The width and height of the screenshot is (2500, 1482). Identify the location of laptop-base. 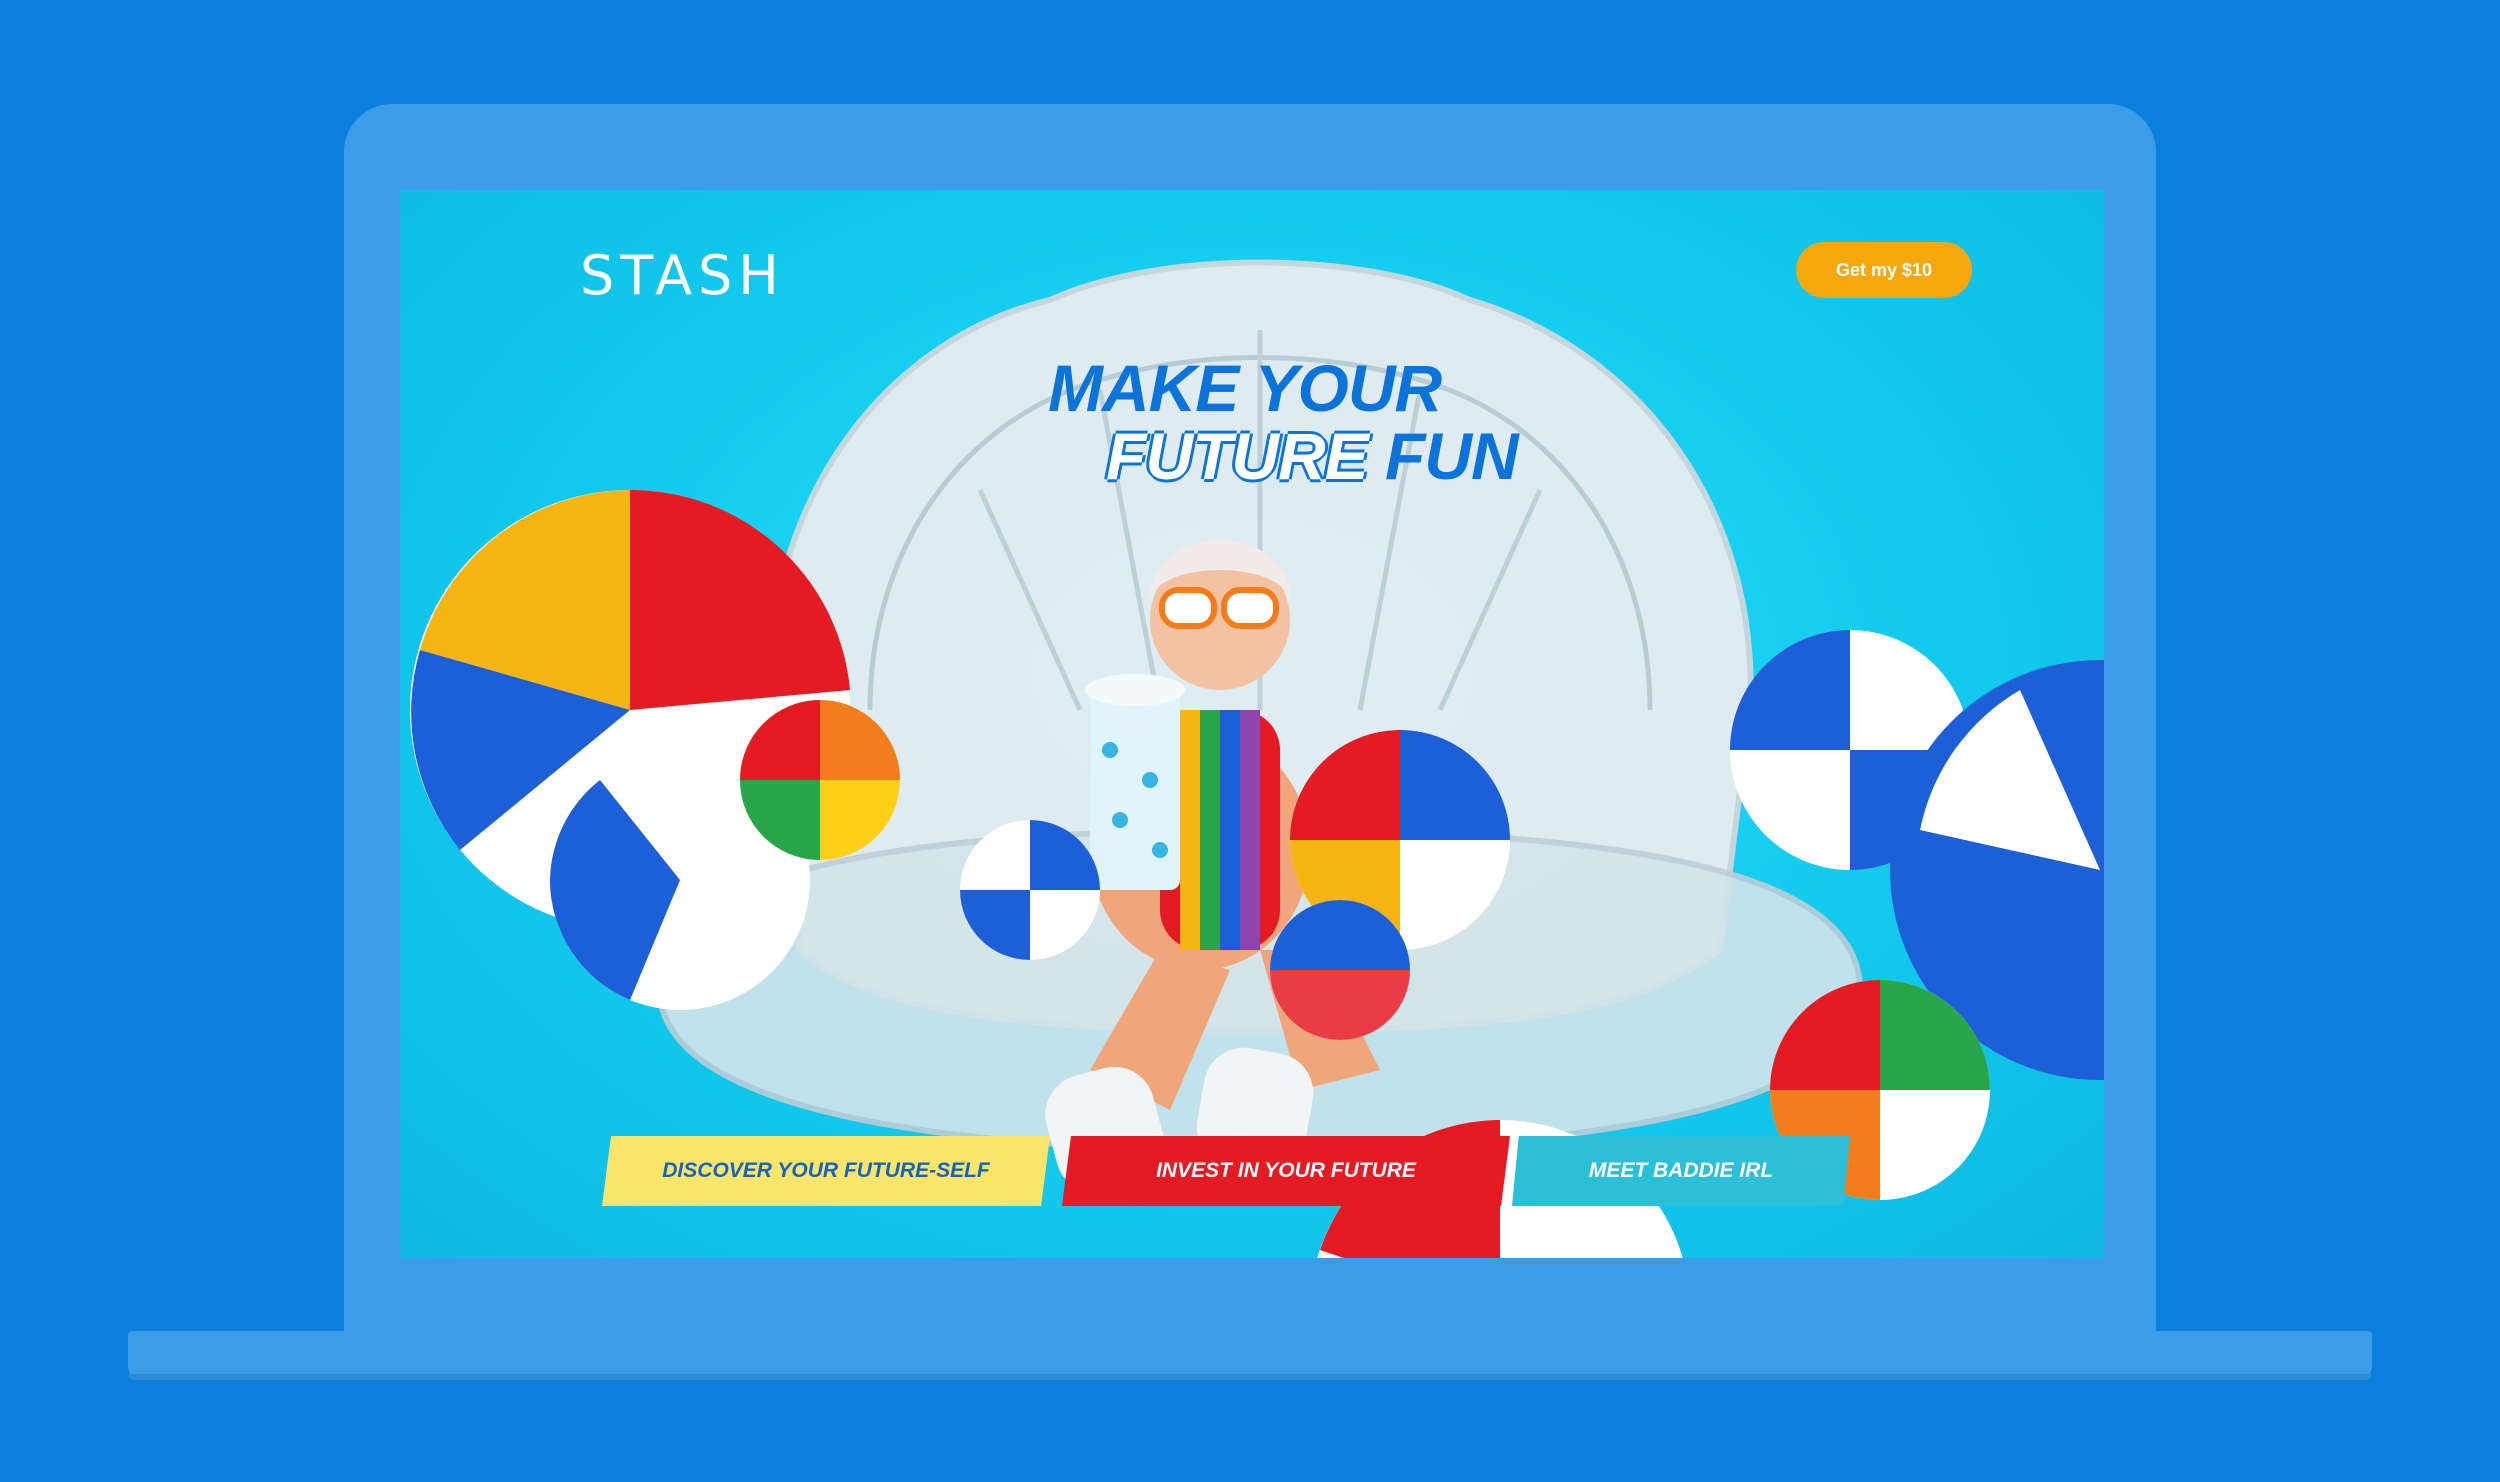
(1250, 1355).